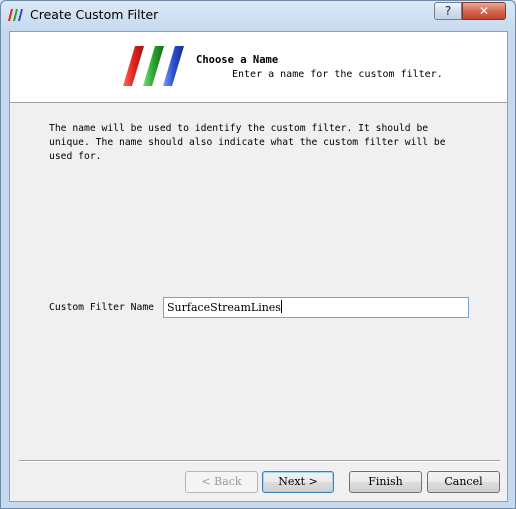 The width and height of the screenshot is (516, 509). Describe the element at coordinates (484, 11) in the screenshot. I see `close-button: ✕` at that location.